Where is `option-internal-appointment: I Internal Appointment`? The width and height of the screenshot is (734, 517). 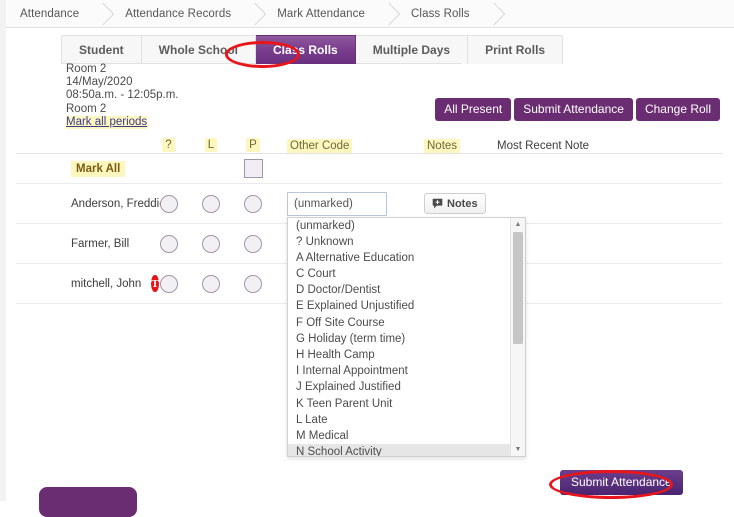 option-internal-appointment: I Internal Appointment is located at coordinates (400, 371).